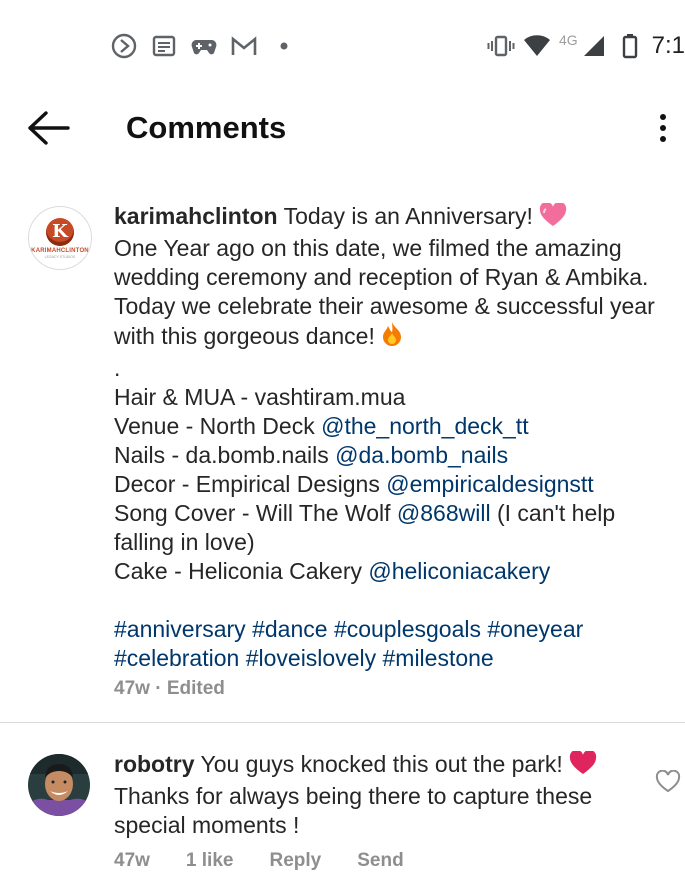 Image resolution: width=685 pixels, height=874 pixels. Describe the element at coordinates (284, 46) in the screenshot. I see `dot-icon` at that location.